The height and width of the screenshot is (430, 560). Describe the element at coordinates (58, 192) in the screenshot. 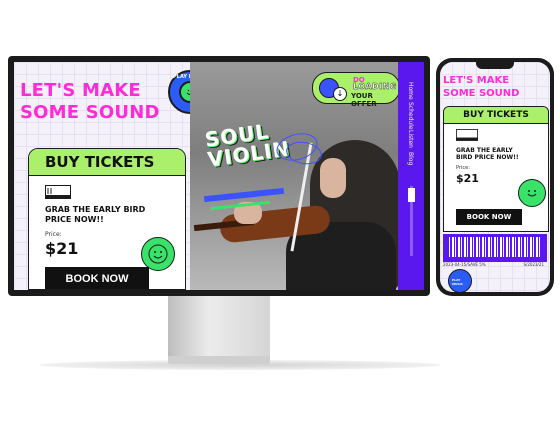

I see `ticket-stack-icon` at that location.